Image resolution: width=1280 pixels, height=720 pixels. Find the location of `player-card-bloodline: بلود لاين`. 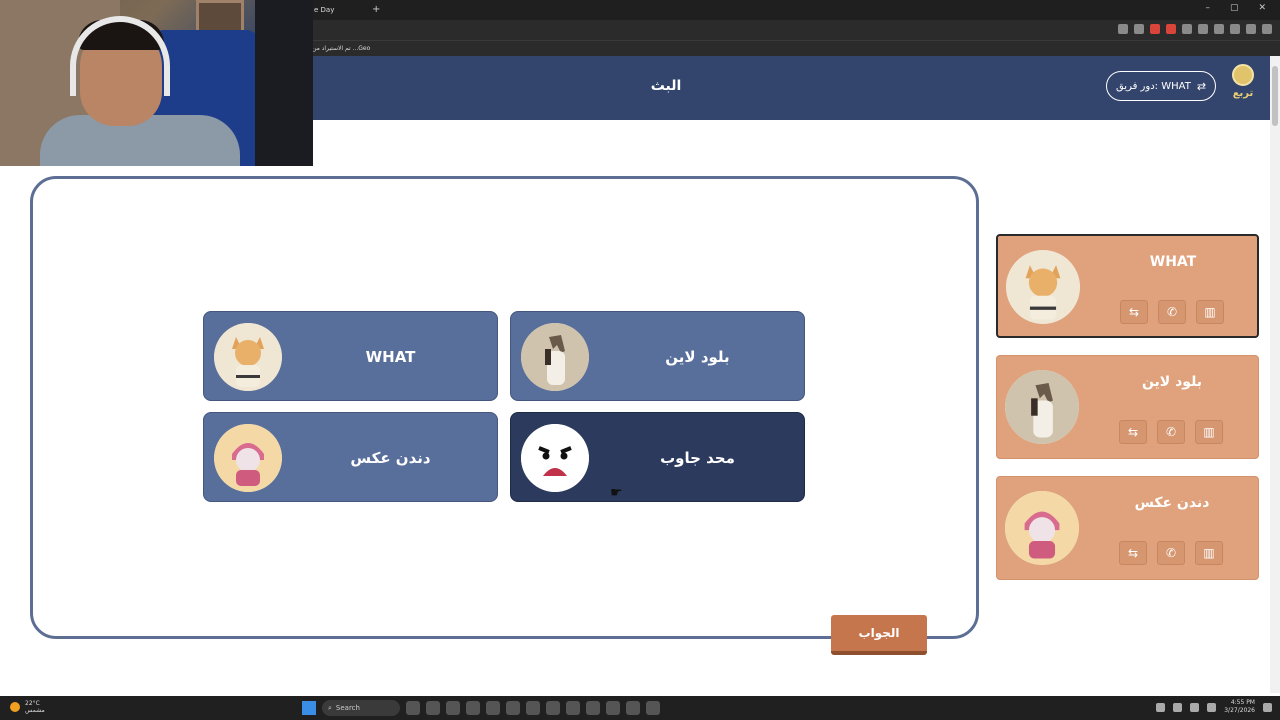

player-card-bloodline: بلود لاين is located at coordinates (657, 356).